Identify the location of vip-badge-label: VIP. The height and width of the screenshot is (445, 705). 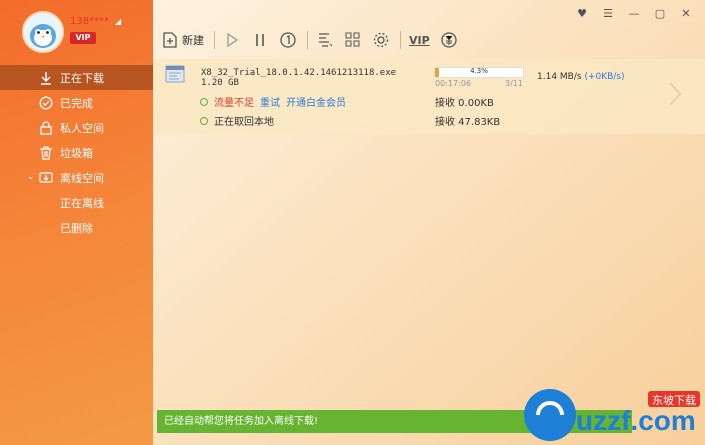
(83, 37).